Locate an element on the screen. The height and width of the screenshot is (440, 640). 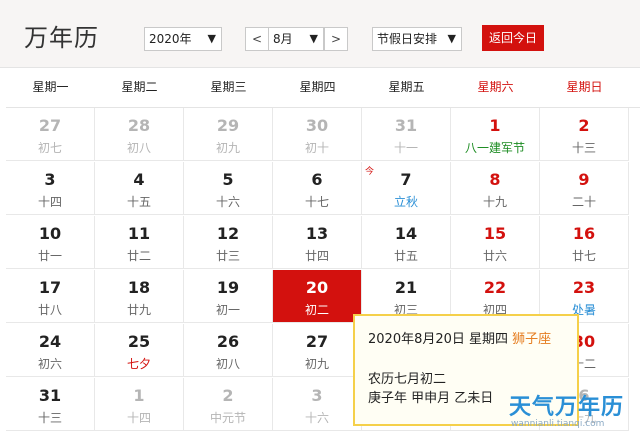
calendar-day-cell: 27 初七 is located at coordinates (50, 134).